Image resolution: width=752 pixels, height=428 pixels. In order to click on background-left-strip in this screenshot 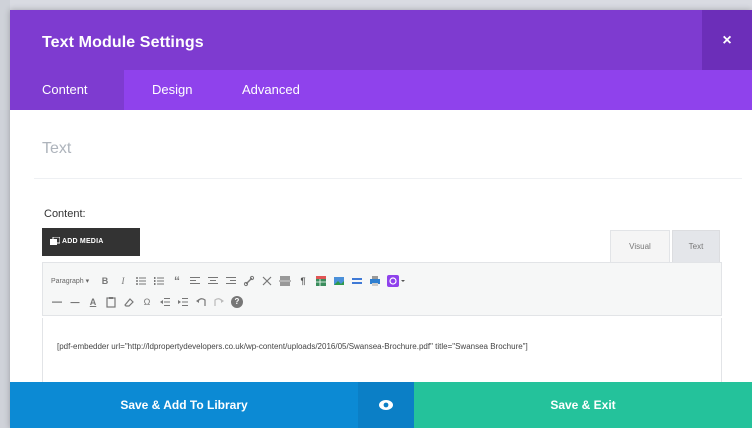, I will do `click(5, 214)`.